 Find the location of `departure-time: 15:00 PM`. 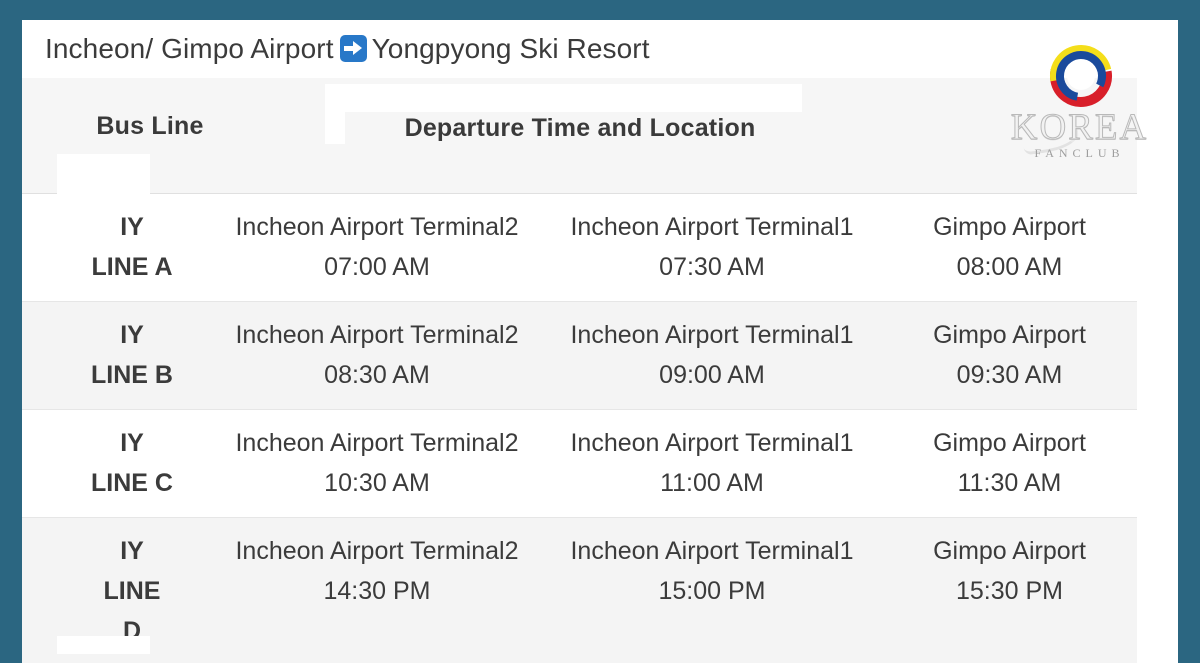

departure-time: 15:00 PM is located at coordinates (712, 591).